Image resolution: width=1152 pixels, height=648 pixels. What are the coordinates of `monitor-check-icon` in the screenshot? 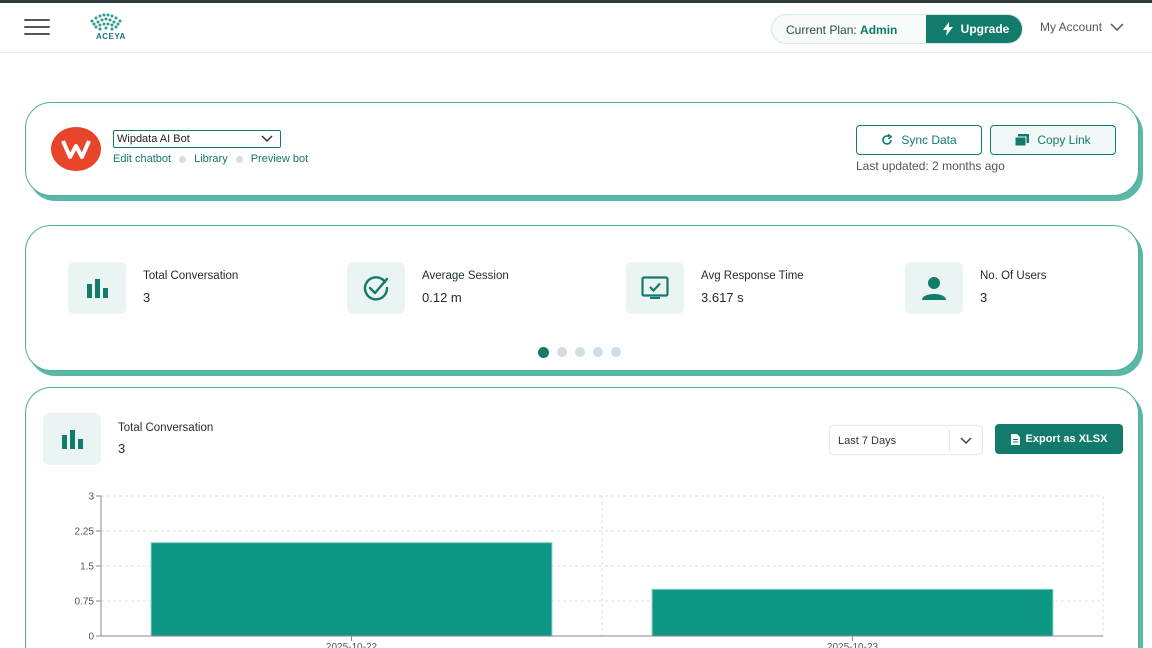 It's located at (655, 288).